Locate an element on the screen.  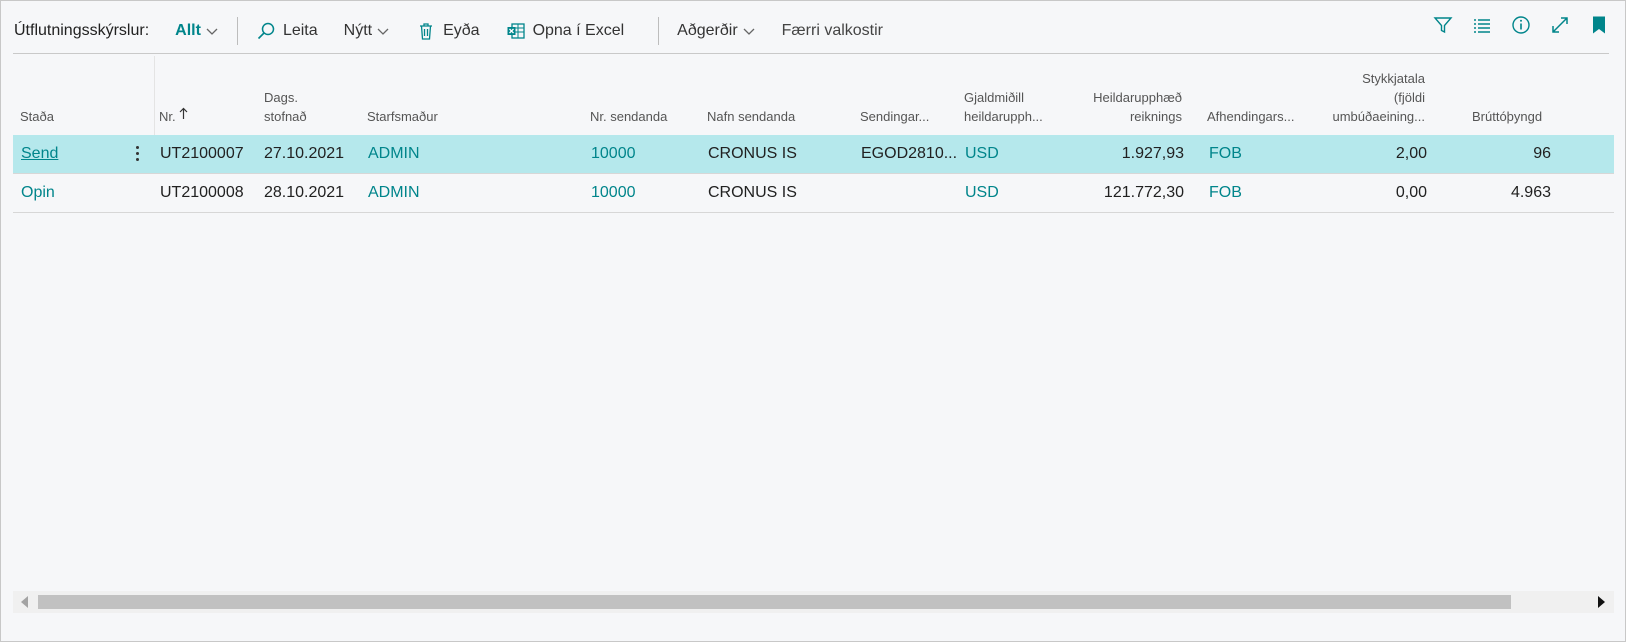
search-button-label: Leita is located at coordinates (300, 30).